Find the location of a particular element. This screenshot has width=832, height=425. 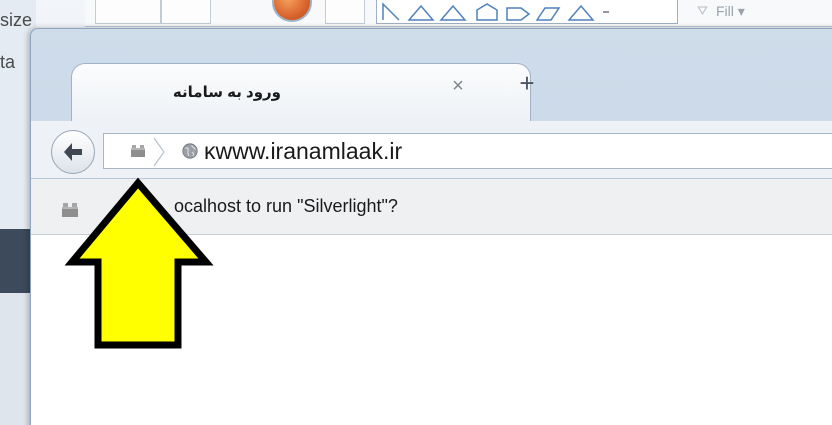

new-tab-button: + is located at coordinates (527, 83).